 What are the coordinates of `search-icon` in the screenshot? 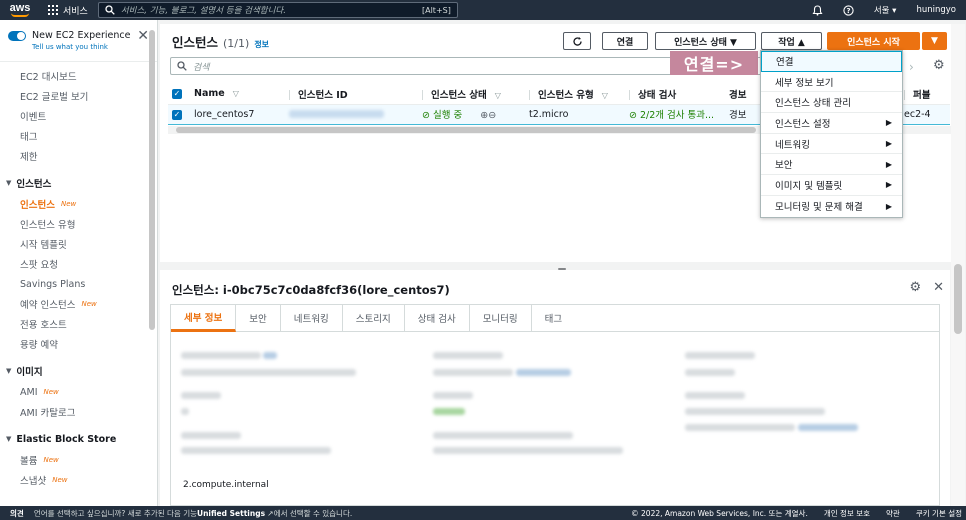 It's located at (110, 10).